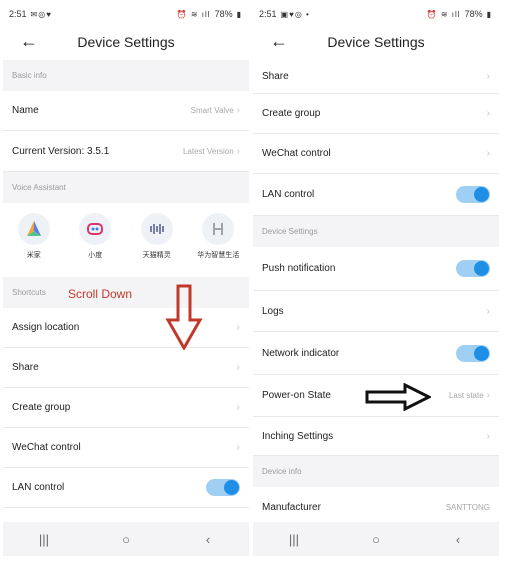  Describe the element at coordinates (126, 111) in the screenshot. I see `name-row: Name Smart Valve ›` at that location.